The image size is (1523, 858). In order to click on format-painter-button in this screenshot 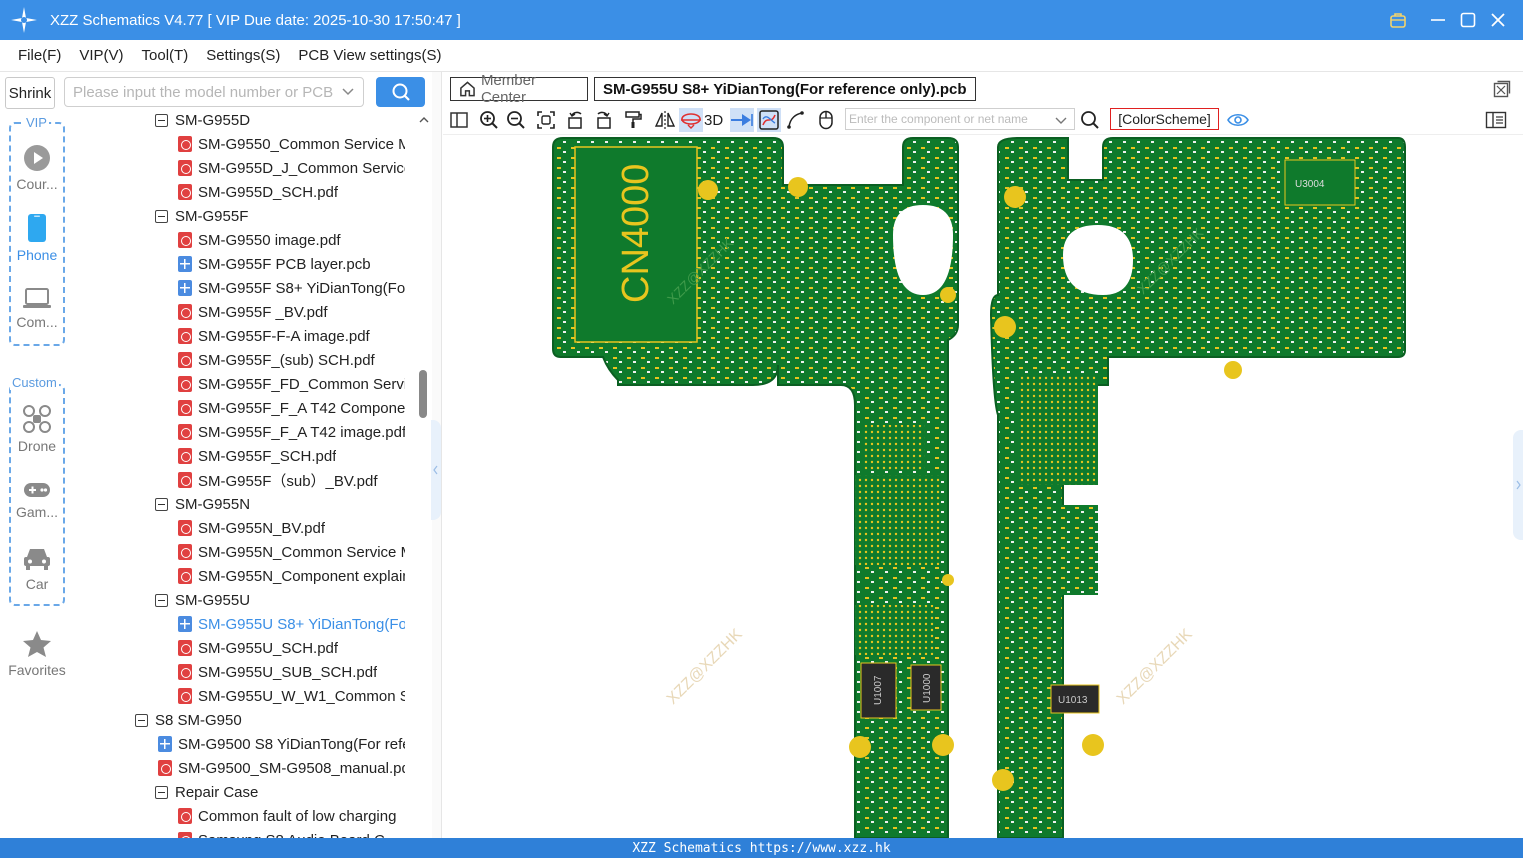, I will do `click(633, 120)`.